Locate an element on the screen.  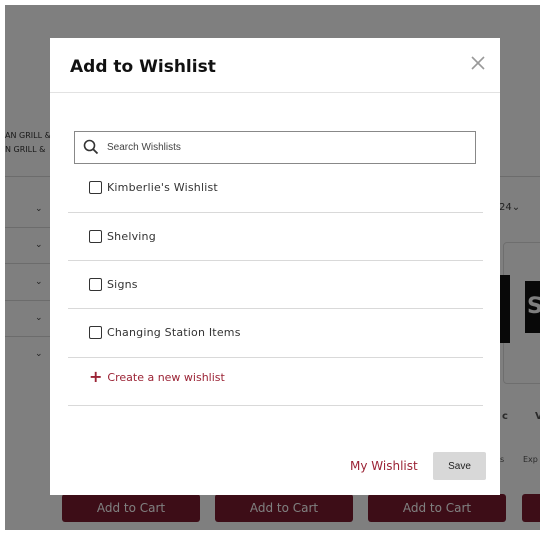
wishlist-label: Changing Station Items is located at coordinates (174, 332).